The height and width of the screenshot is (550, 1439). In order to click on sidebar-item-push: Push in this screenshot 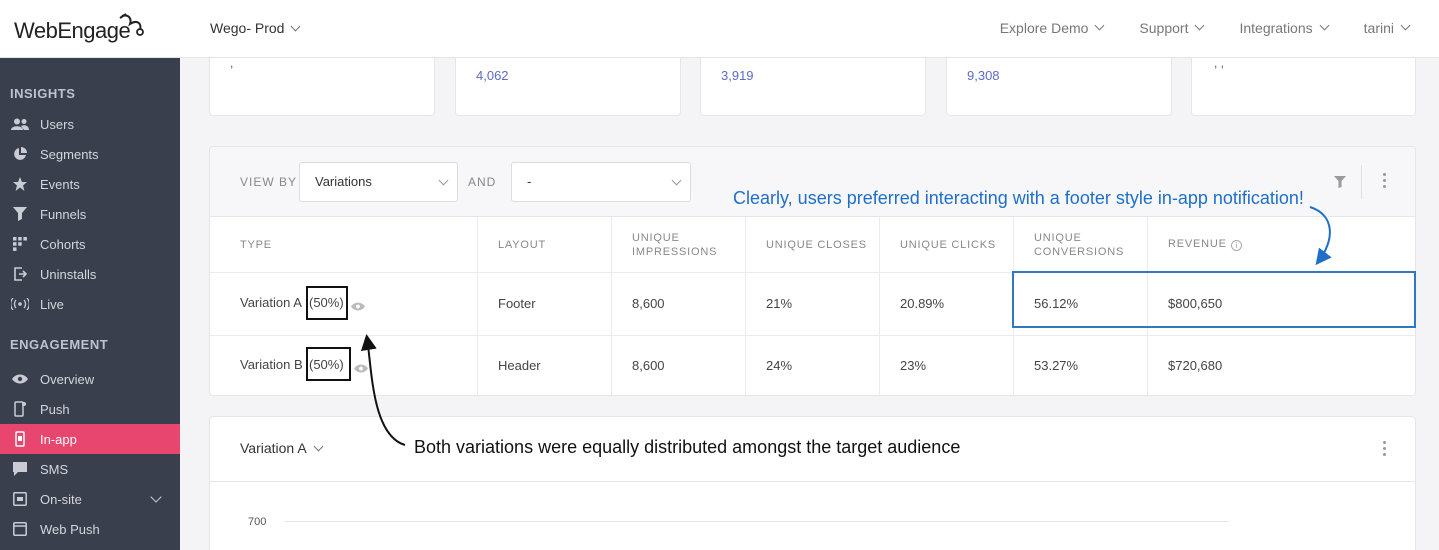, I will do `click(90, 409)`.